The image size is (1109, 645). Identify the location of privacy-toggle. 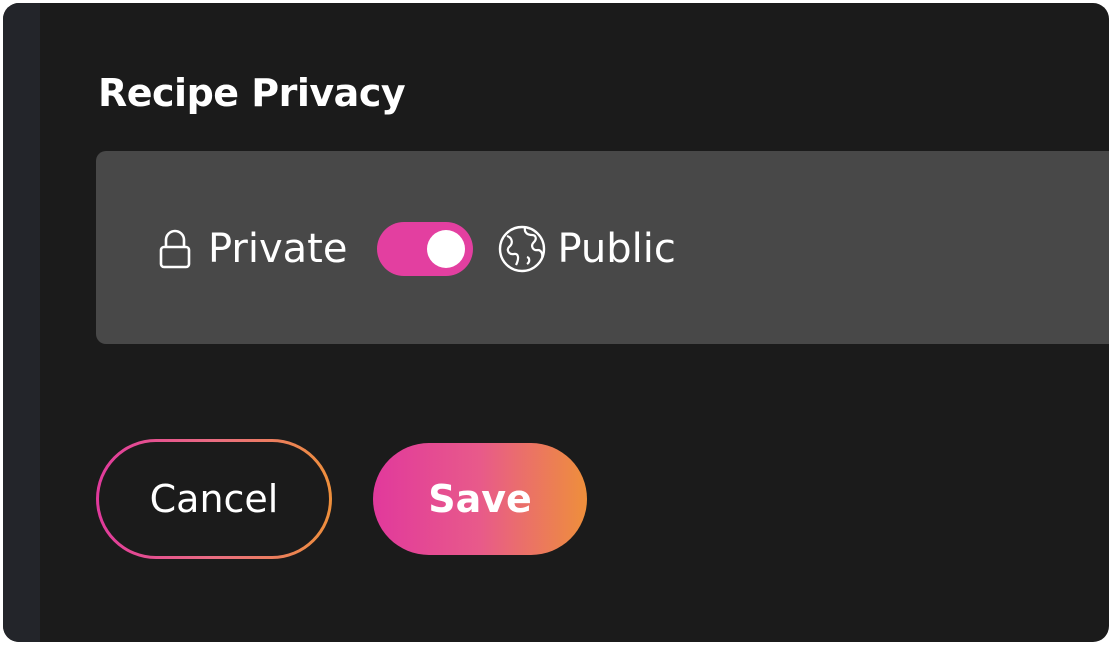
(425, 249).